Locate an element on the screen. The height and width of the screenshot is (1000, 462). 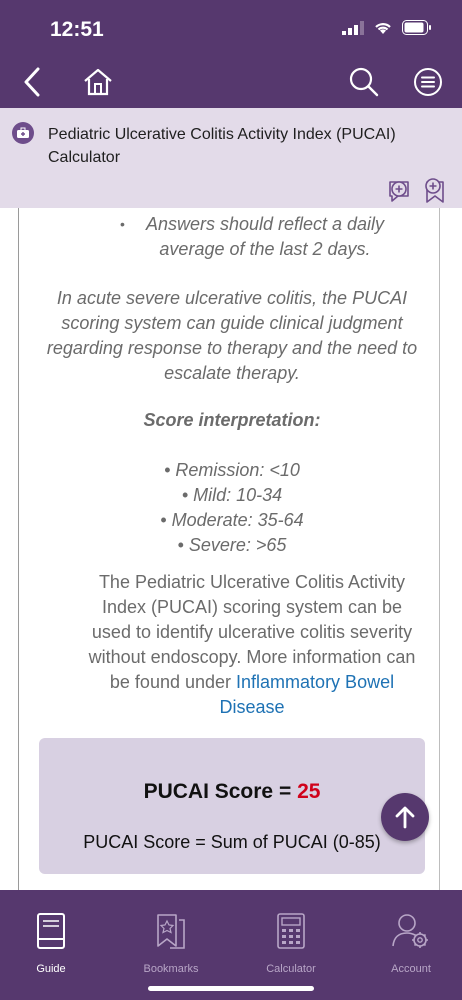
account-icon is located at coordinates (410, 931).